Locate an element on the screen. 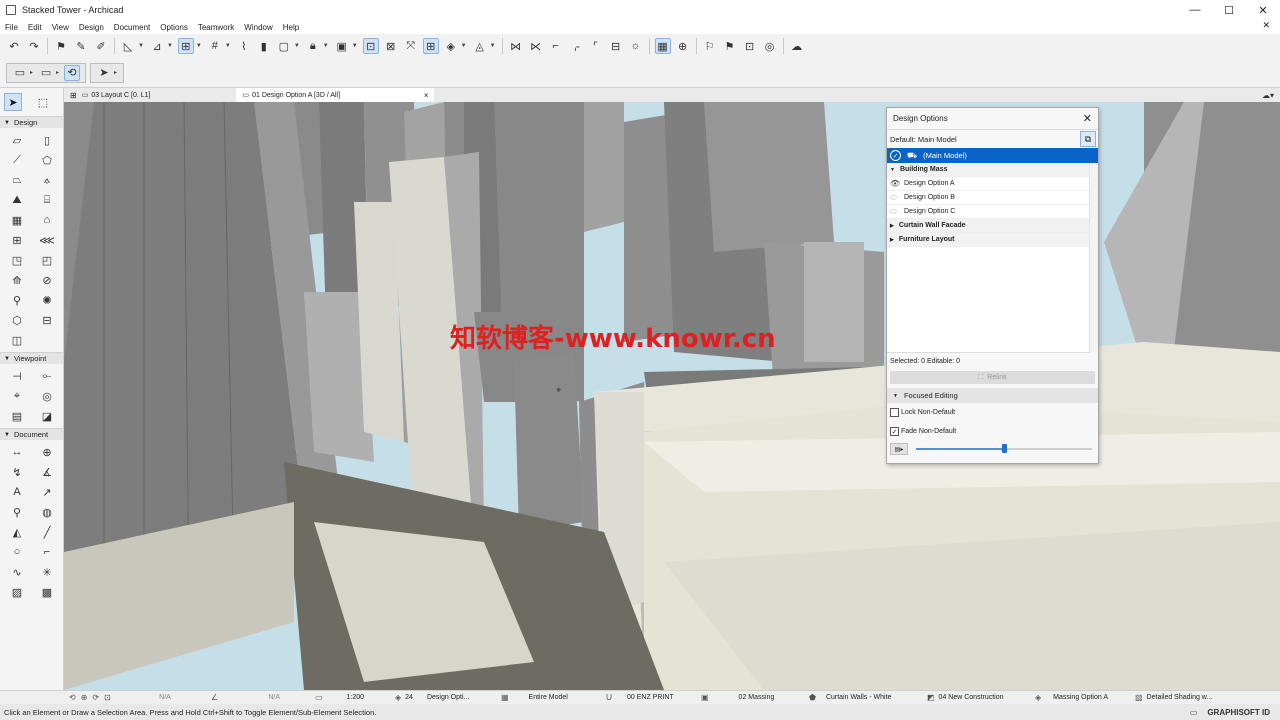 This screenshot has width=1280, height=720. arrow-tool-icon: ◺ is located at coordinates (128, 46).